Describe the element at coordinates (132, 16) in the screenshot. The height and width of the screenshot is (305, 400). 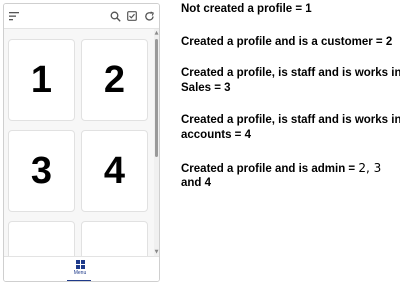
I see `checkbox-icon` at that location.